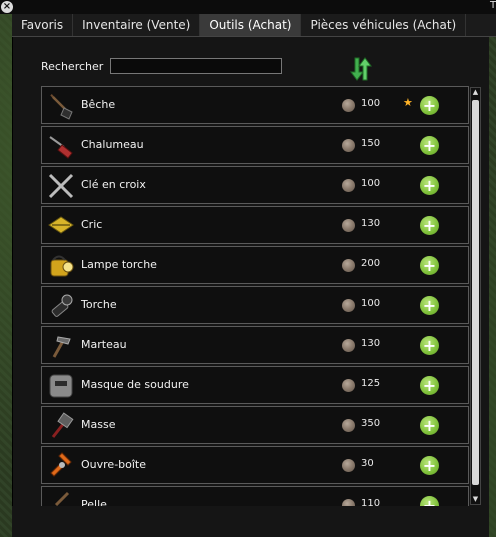 This screenshot has height=537, width=496. I want to click on item-name: Chalumeau, so click(112, 144).